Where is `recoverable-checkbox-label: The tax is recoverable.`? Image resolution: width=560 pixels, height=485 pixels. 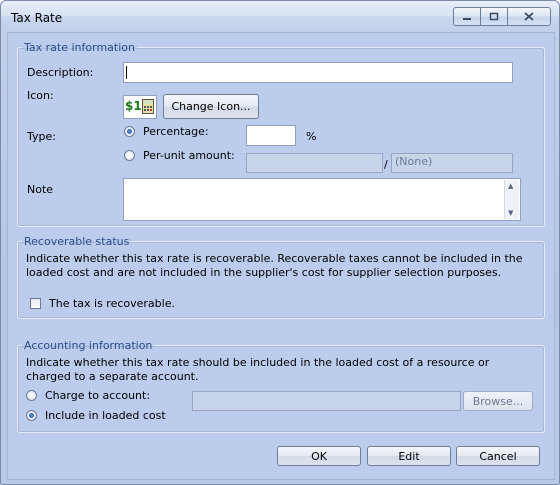 recoverable-checkbox-label: The tax is recoverable. is located at coordinates (112, 303).